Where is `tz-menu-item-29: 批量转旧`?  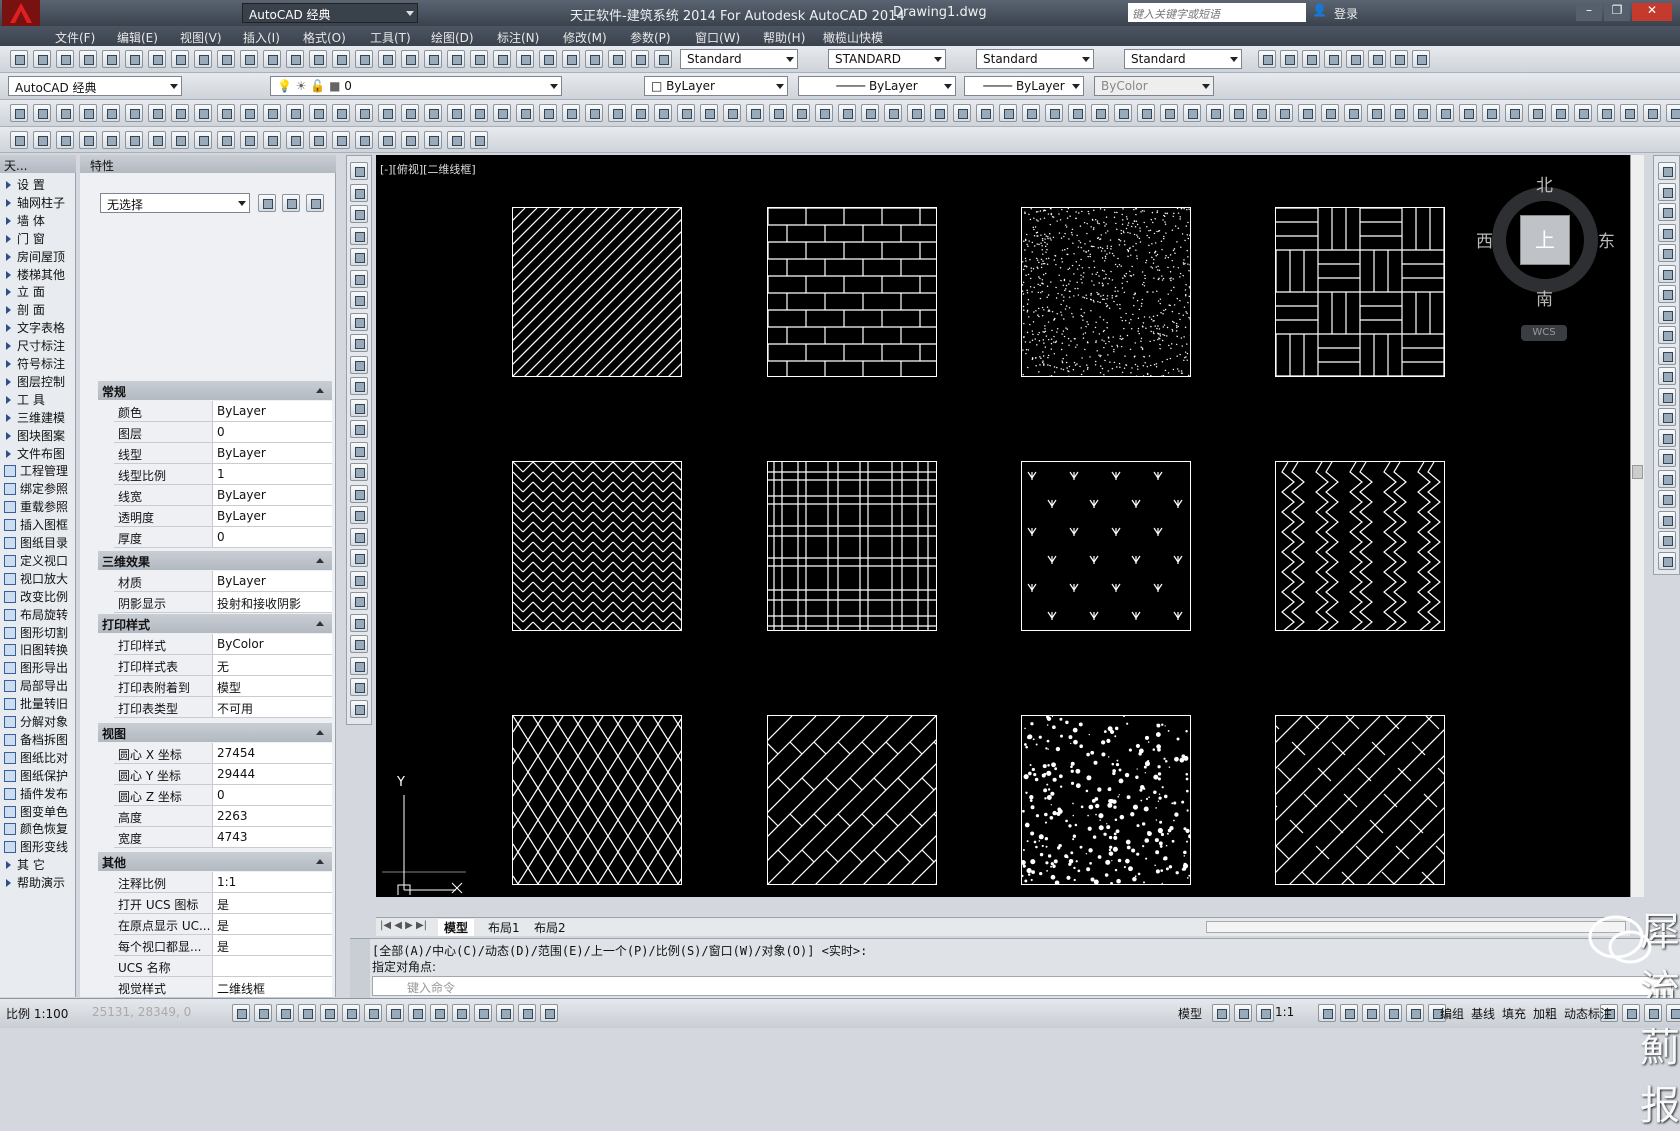
tz-menu-item-29: 批量转旧 is located at coordinates (38, 703).